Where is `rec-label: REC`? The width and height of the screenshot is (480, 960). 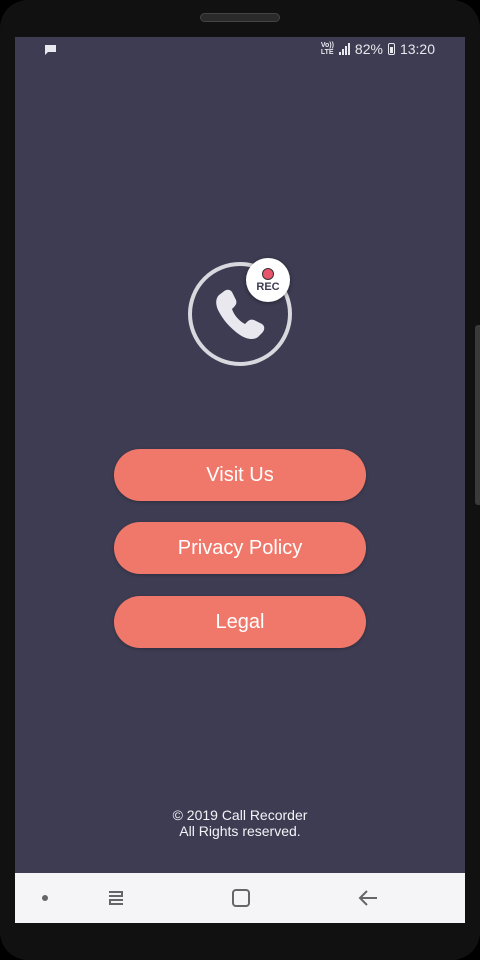
rec-label: REC is located at coordinates (268, 286).